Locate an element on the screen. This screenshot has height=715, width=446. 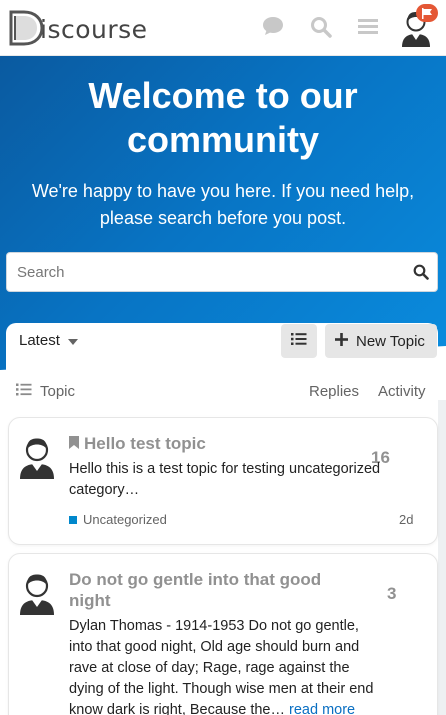
site-header: iscourse is located at coordinates (223, 28).